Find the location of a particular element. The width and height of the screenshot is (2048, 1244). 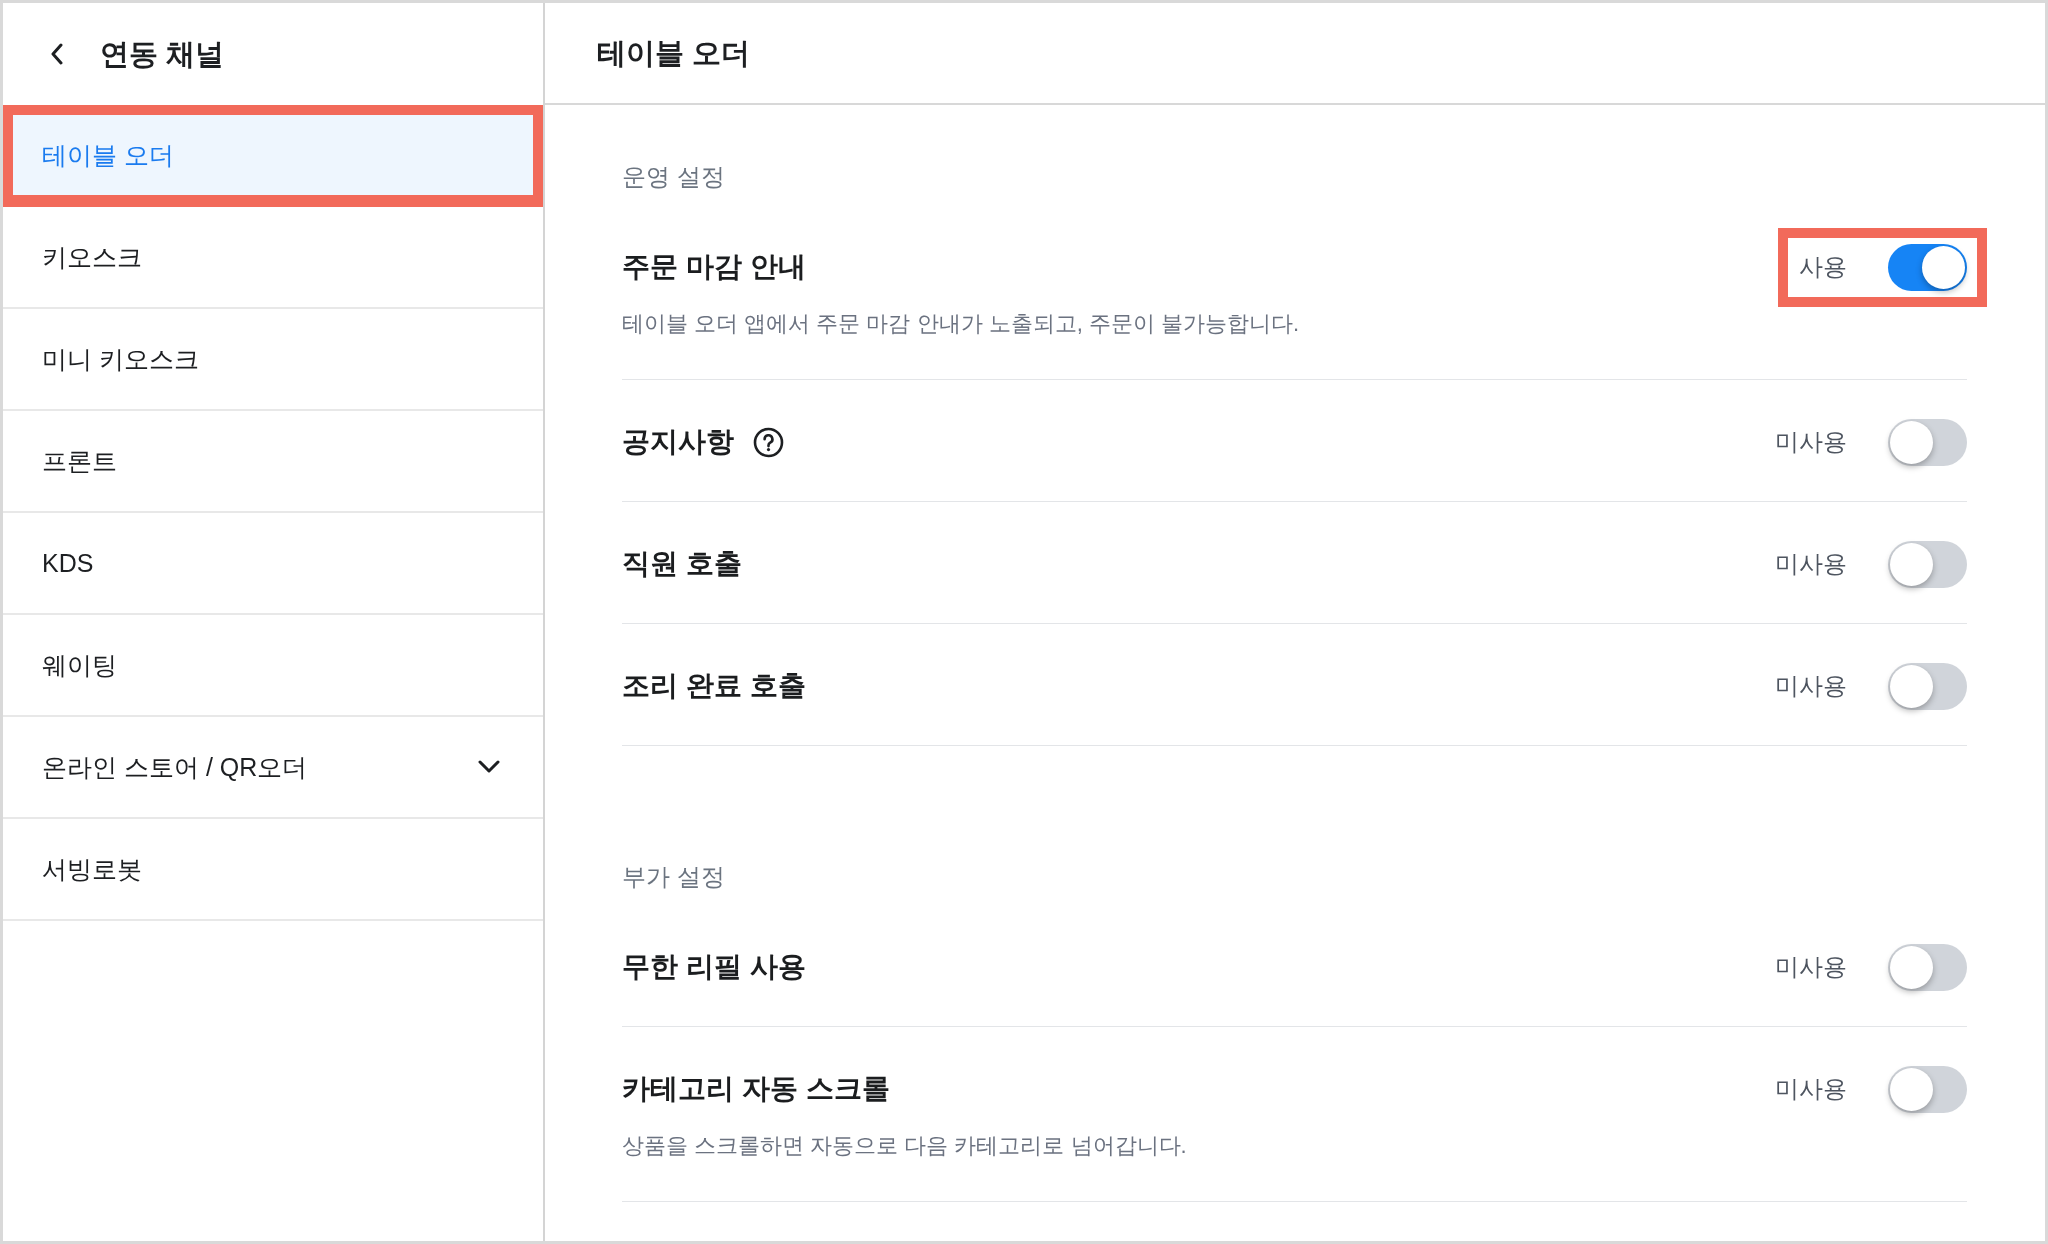

section-title: 운영 설정 is located at coordinates (674, 177).